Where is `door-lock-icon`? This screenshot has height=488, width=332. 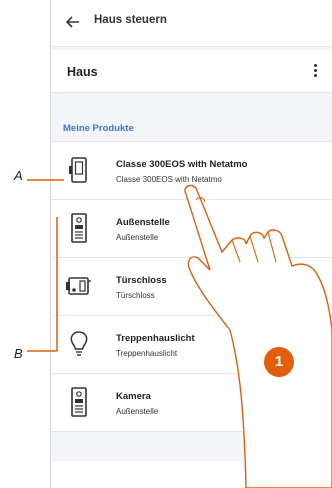 door-lock-icon is located at coordinates (78, 286).